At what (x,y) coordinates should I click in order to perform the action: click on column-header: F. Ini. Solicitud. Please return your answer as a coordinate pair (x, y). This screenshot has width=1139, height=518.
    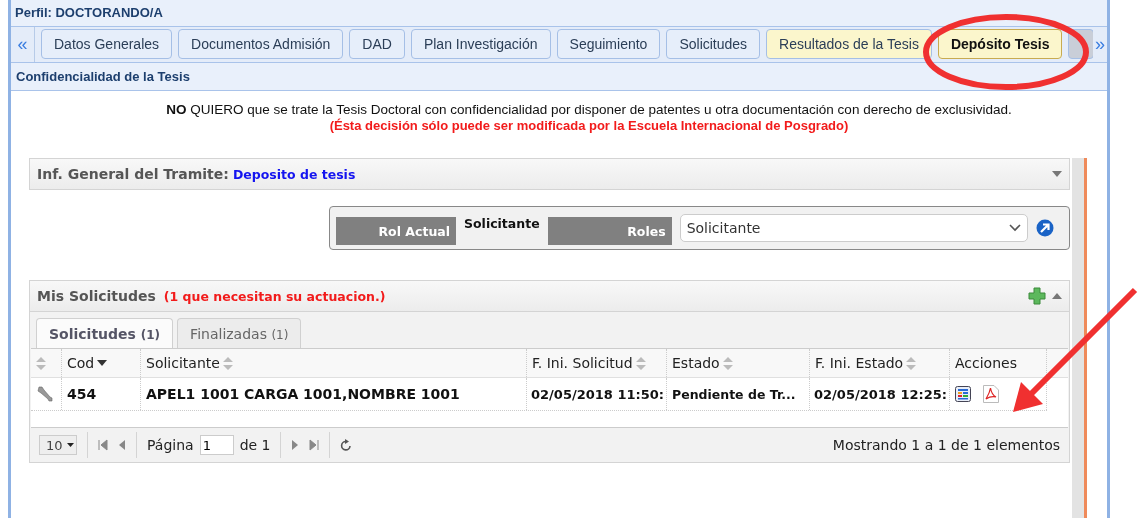
    Looking at the image, I should click on (597, 363).